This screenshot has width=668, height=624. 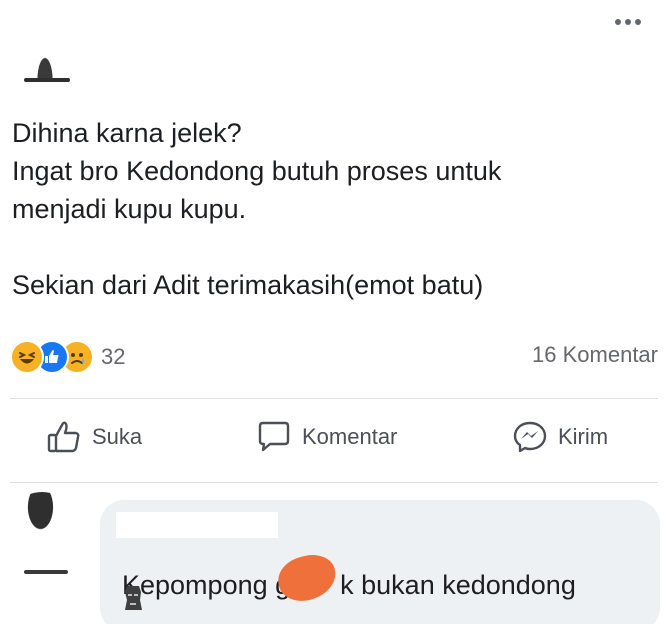 What do you see at coordinates (42, 534) in the screenshot?
I see `commenter-avatar` at bounding box center [42, 534].